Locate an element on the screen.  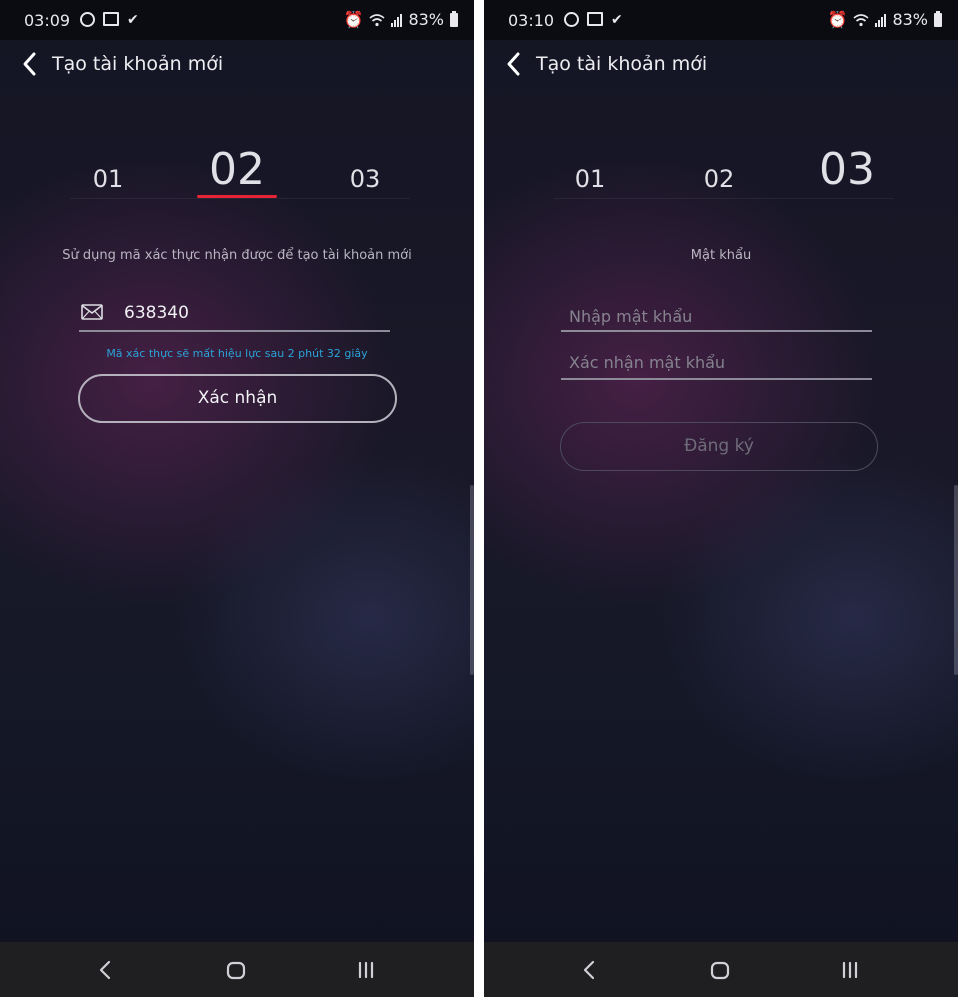
step-03: 03 is located at coordinates (365, 179).